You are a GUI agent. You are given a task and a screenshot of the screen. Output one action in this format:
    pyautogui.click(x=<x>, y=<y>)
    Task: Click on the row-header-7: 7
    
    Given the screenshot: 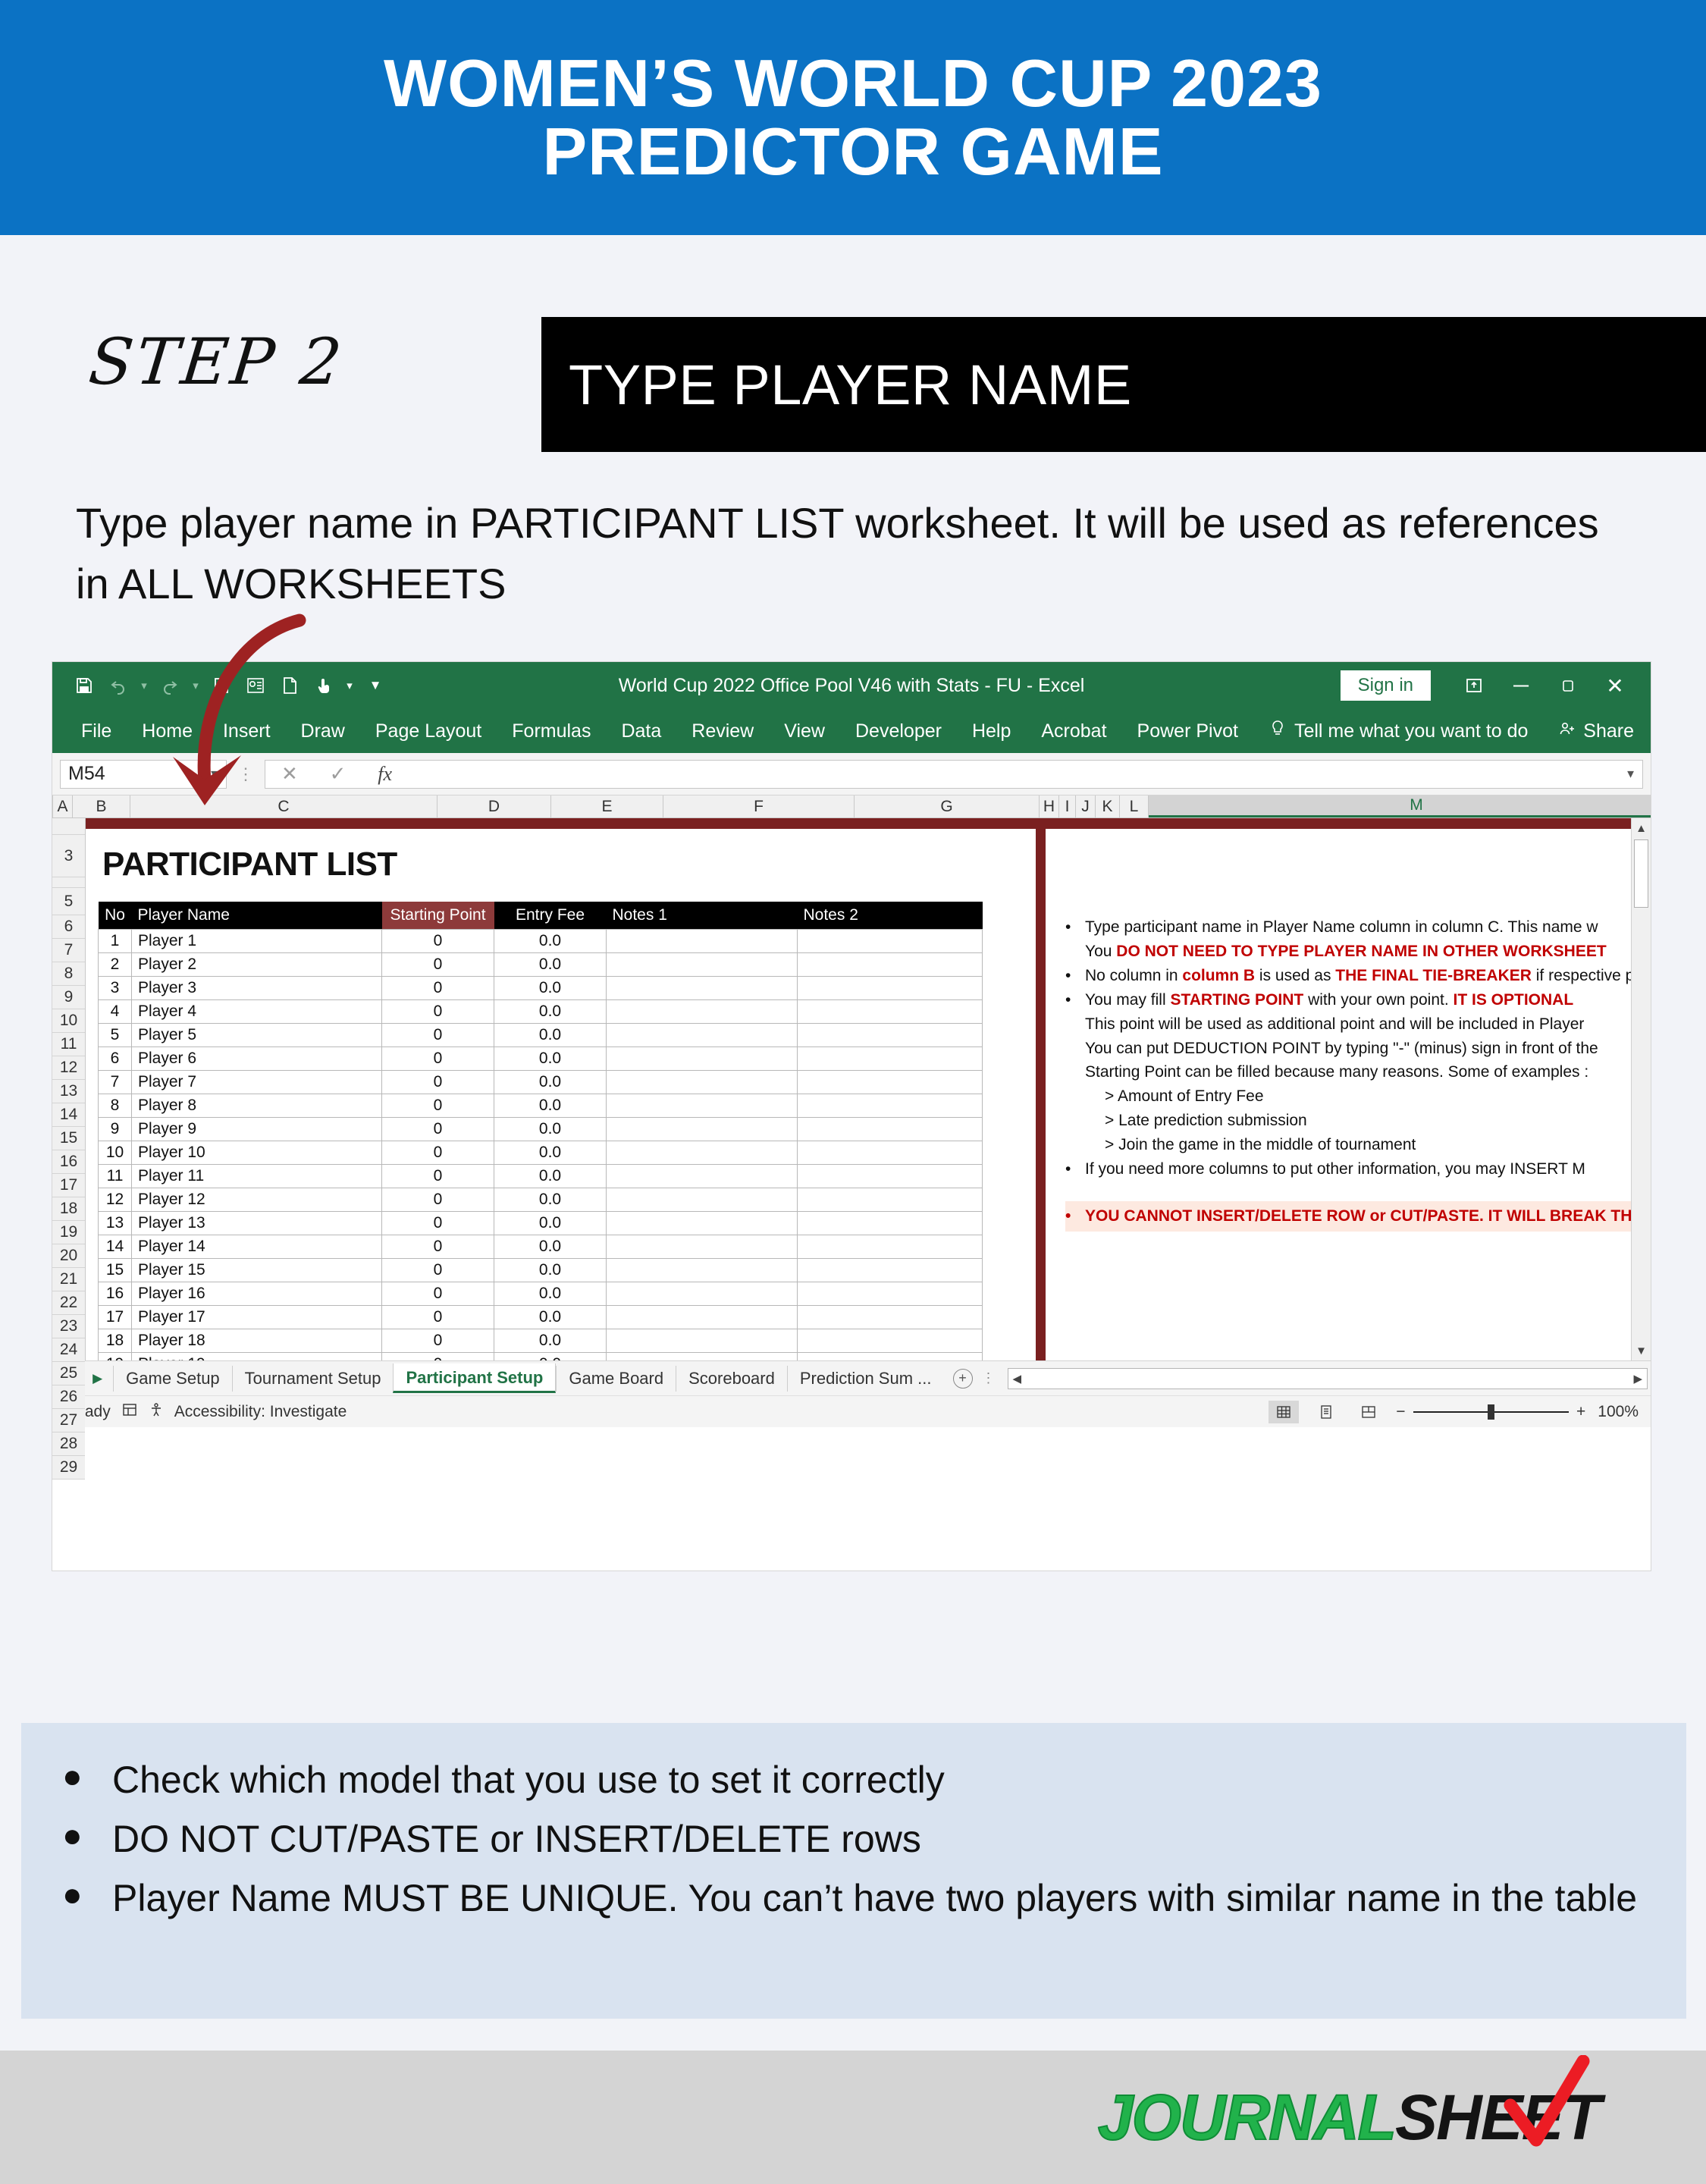 What is the action you would take?
    pyautogui.click(x=68, y=950)
    